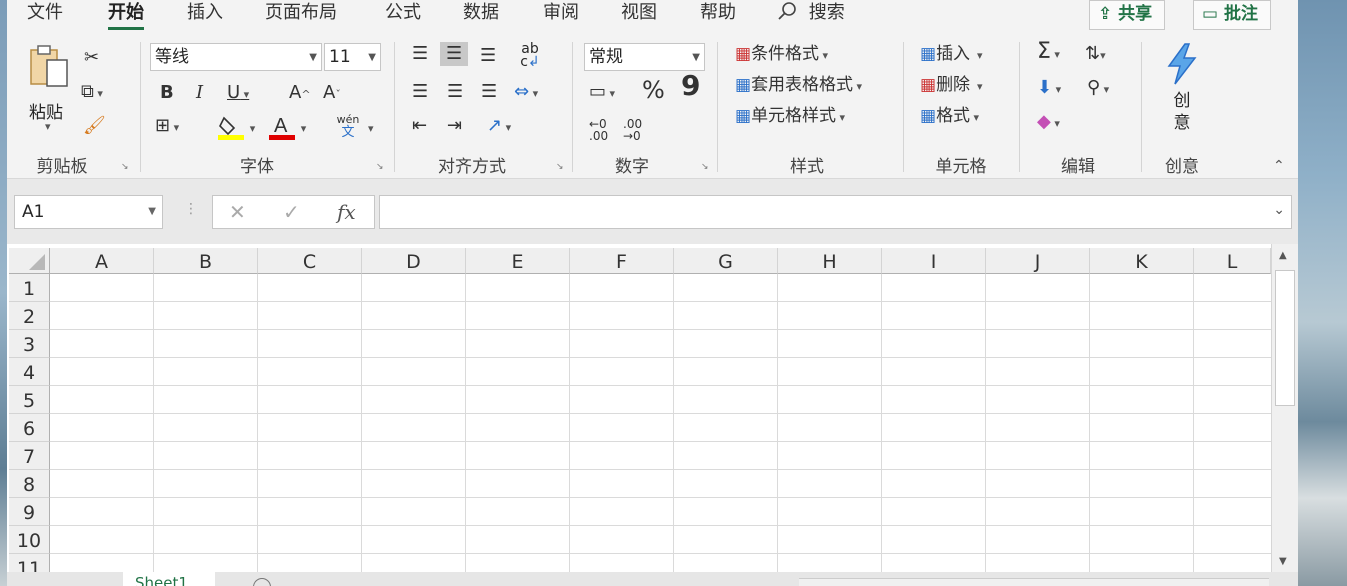 This screenshot has height=586, width=1347. What do you see at coordinates (705, 167) in the screenshot?
I see `number-launcher-icon: ↘` at bounding box center [705, 167].